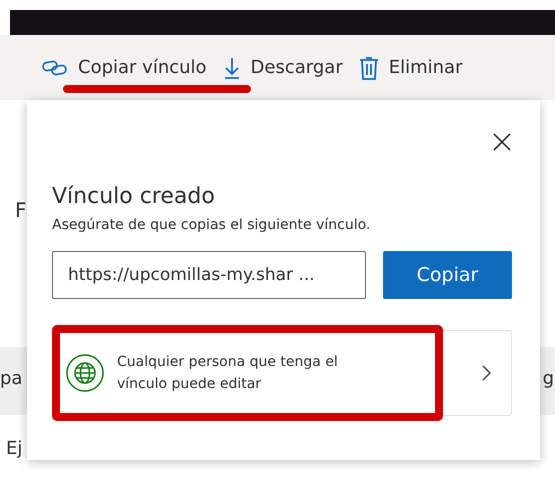 The height and width of the screenshot is (479, 555). What do you see at coordinates (55, 68) in the screenshot?
I see `link-icon` at bounding box center [55, 68].